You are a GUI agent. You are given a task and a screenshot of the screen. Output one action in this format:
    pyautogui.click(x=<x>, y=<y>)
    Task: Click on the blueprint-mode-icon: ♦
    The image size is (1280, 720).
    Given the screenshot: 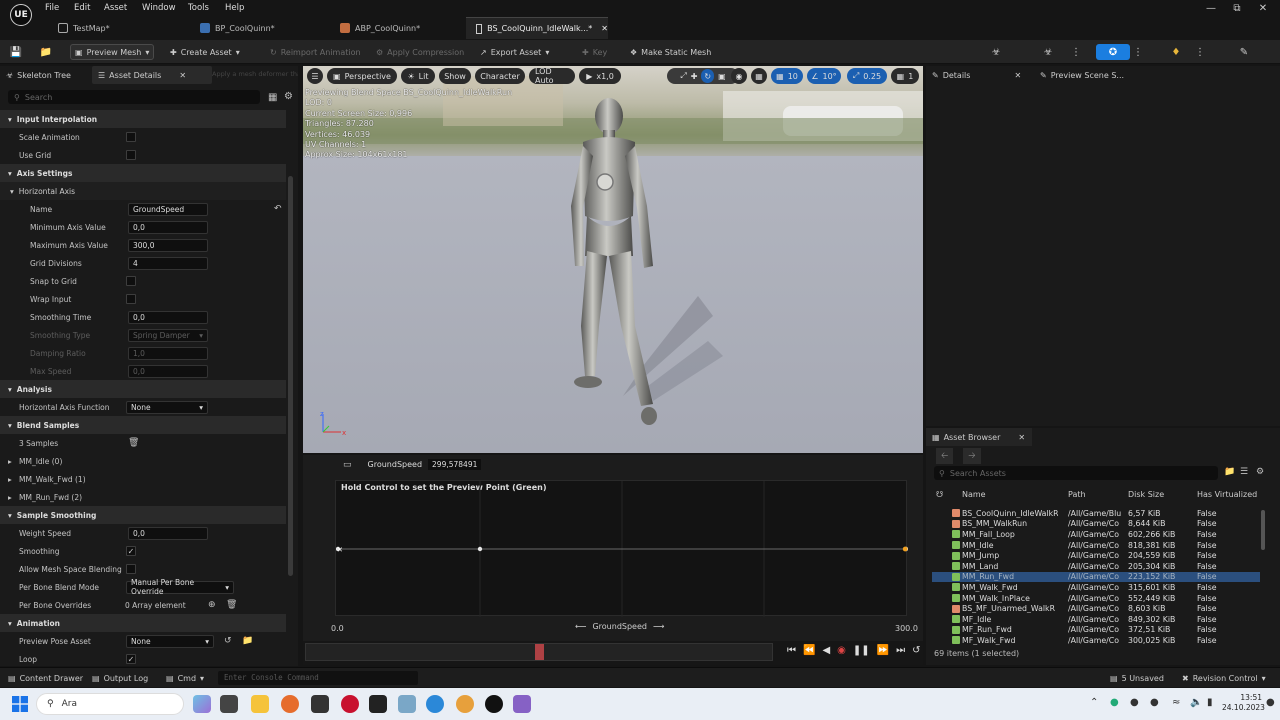 What is the action you would take?
    pyautogui.click(x=1176, y=52)
    